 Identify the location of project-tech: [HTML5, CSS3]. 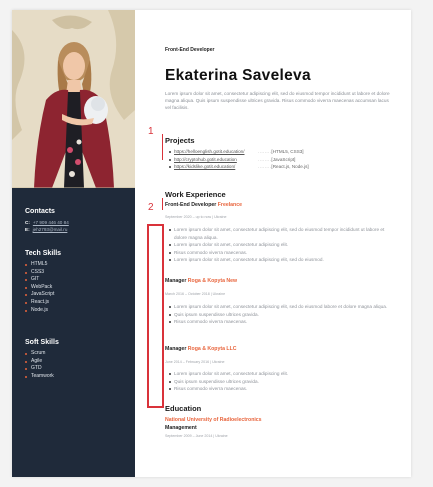
(287, 151).